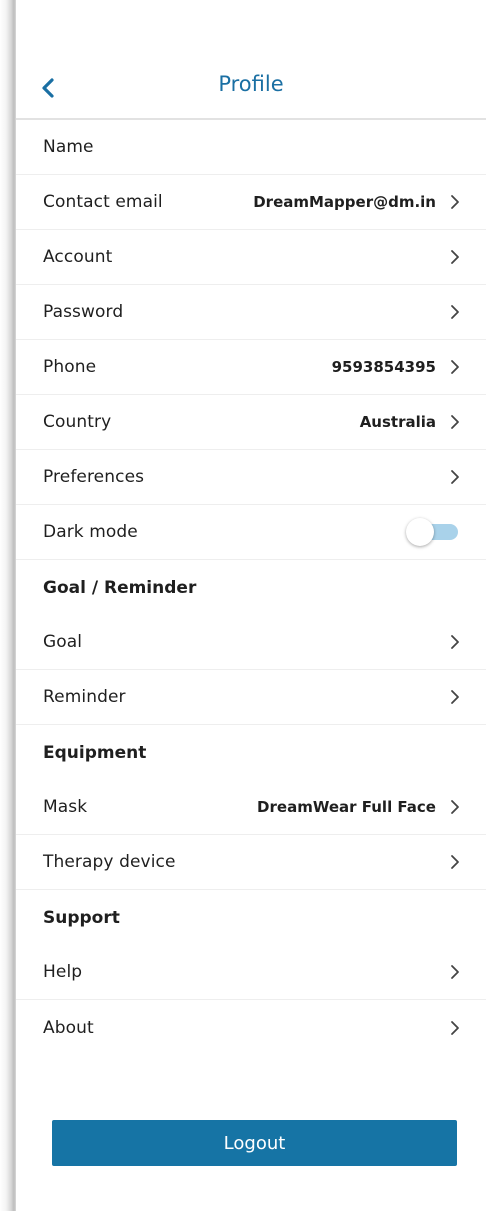 This screenshot has width=486, height=1211. What do you see at coordinates (344, 202) in the screenshot?
I see `contact-email-value: DreamMapper@dm.in` at bounding box center [344, 202].